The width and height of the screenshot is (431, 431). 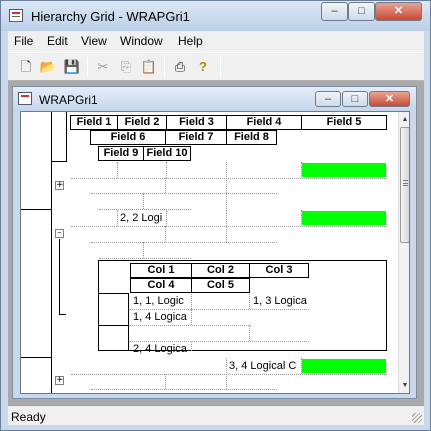 I want to click on header-field-8: Field 8, so click(x=251, y=137).